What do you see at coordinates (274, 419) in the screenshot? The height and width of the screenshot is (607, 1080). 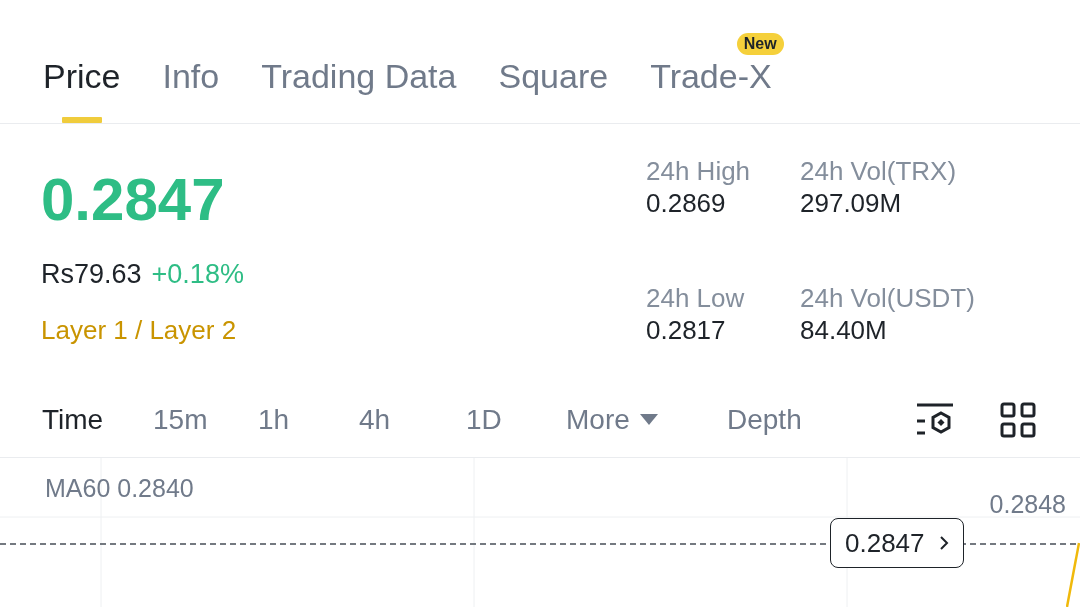 I see `interval-tab: 1h` at bounding box center [274, 419].